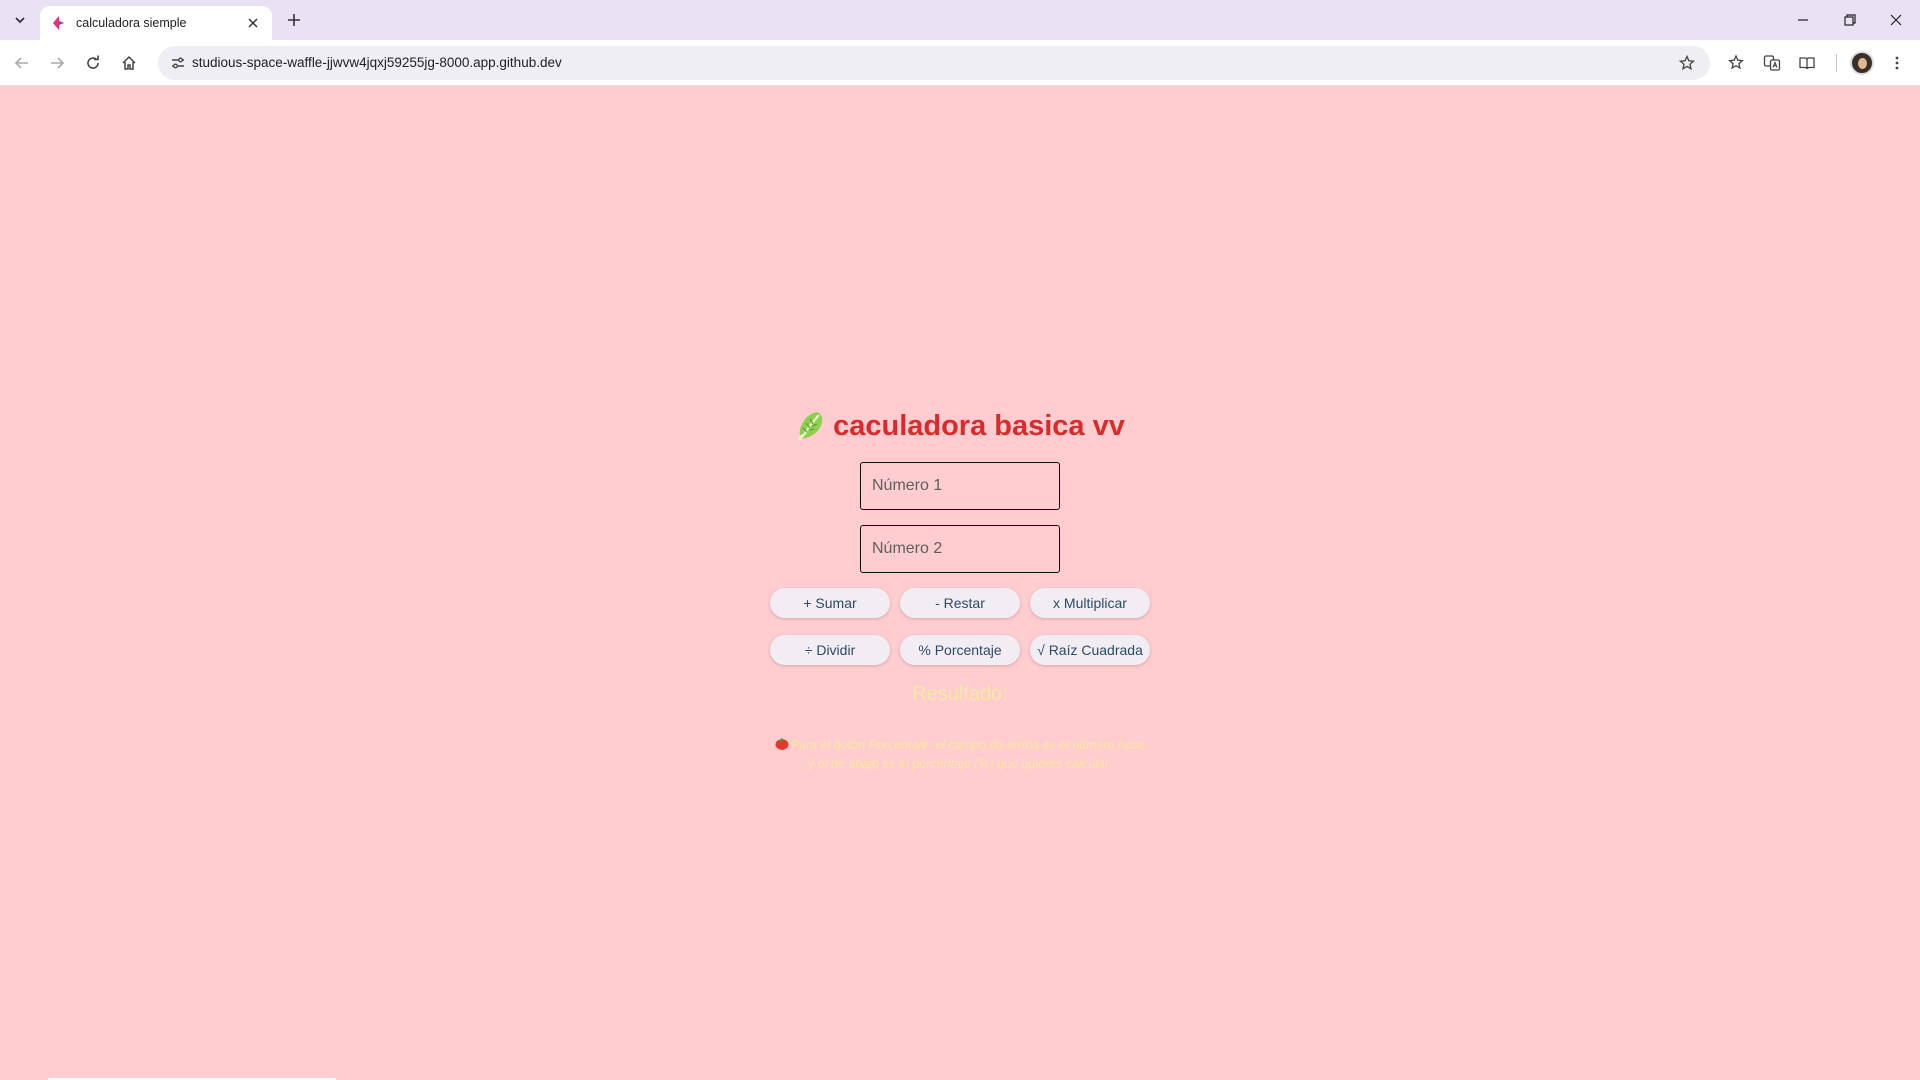 This screenshot has height=1080, width=1920. Describe the element at coordinates (1772, 63) in the screenshot. I see `translate-icon` at that location.